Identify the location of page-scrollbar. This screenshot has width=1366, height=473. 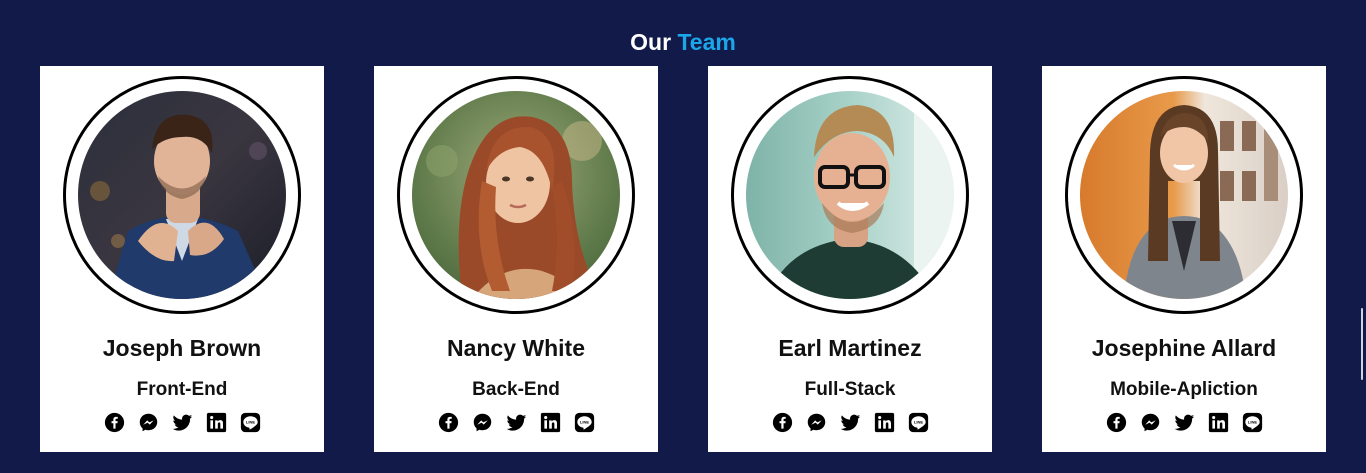
(1362, 344).